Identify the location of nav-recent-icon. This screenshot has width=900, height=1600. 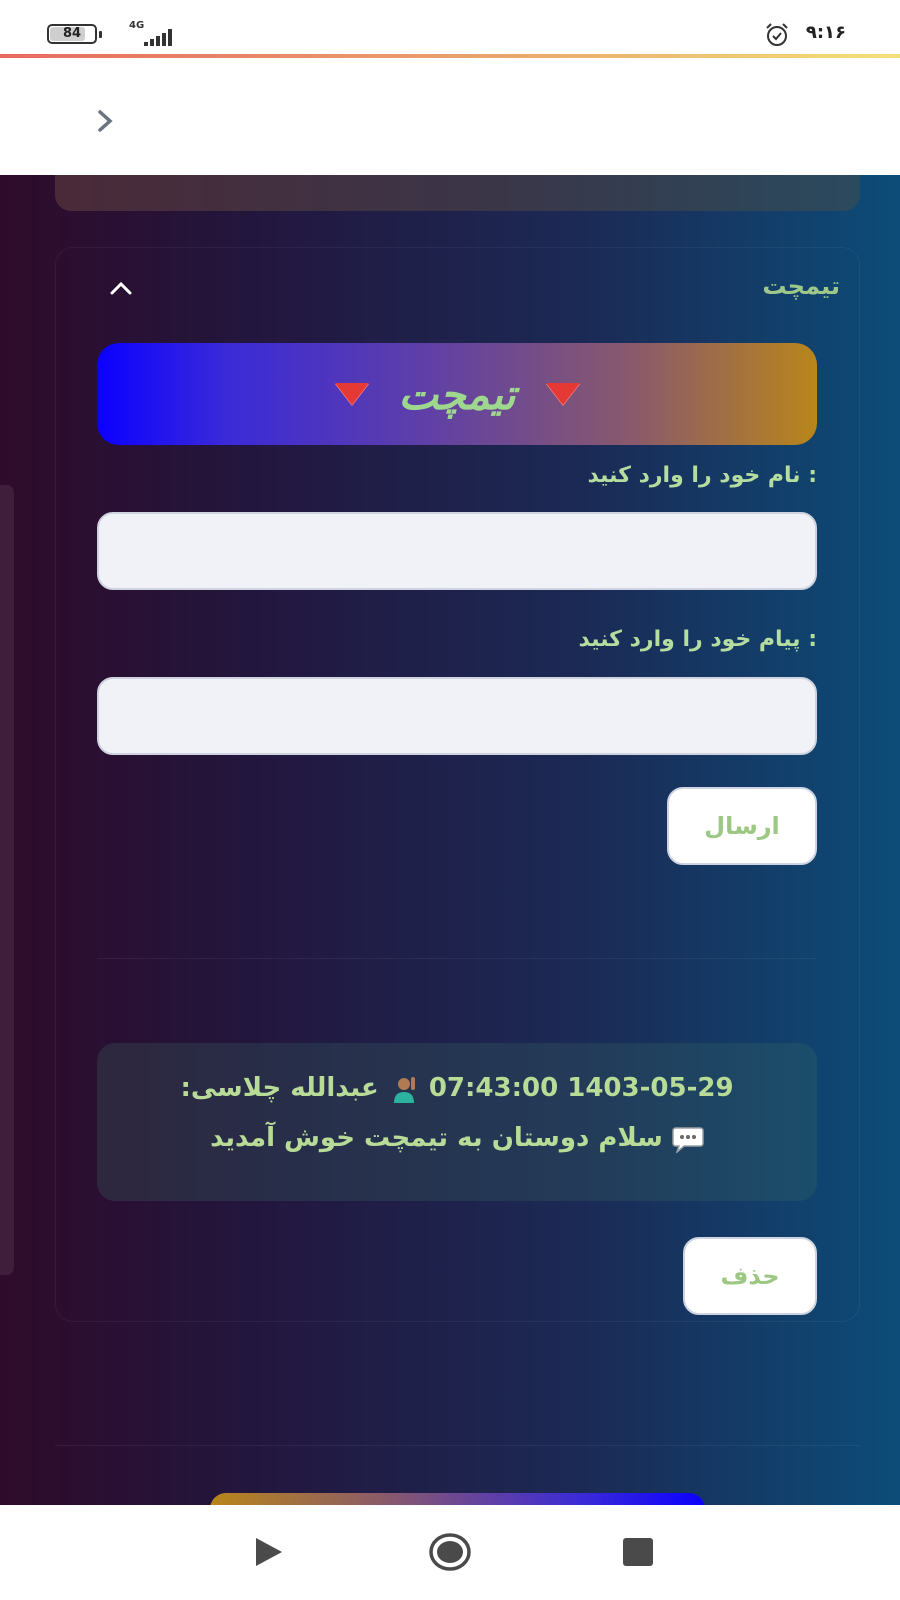
(638, 1552).